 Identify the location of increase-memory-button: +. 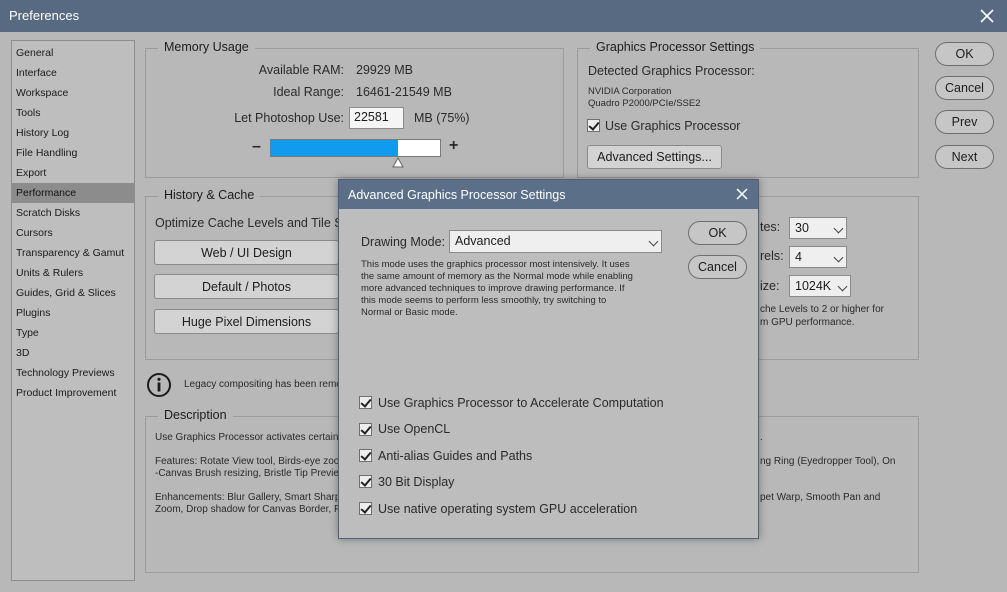
(453, 146).